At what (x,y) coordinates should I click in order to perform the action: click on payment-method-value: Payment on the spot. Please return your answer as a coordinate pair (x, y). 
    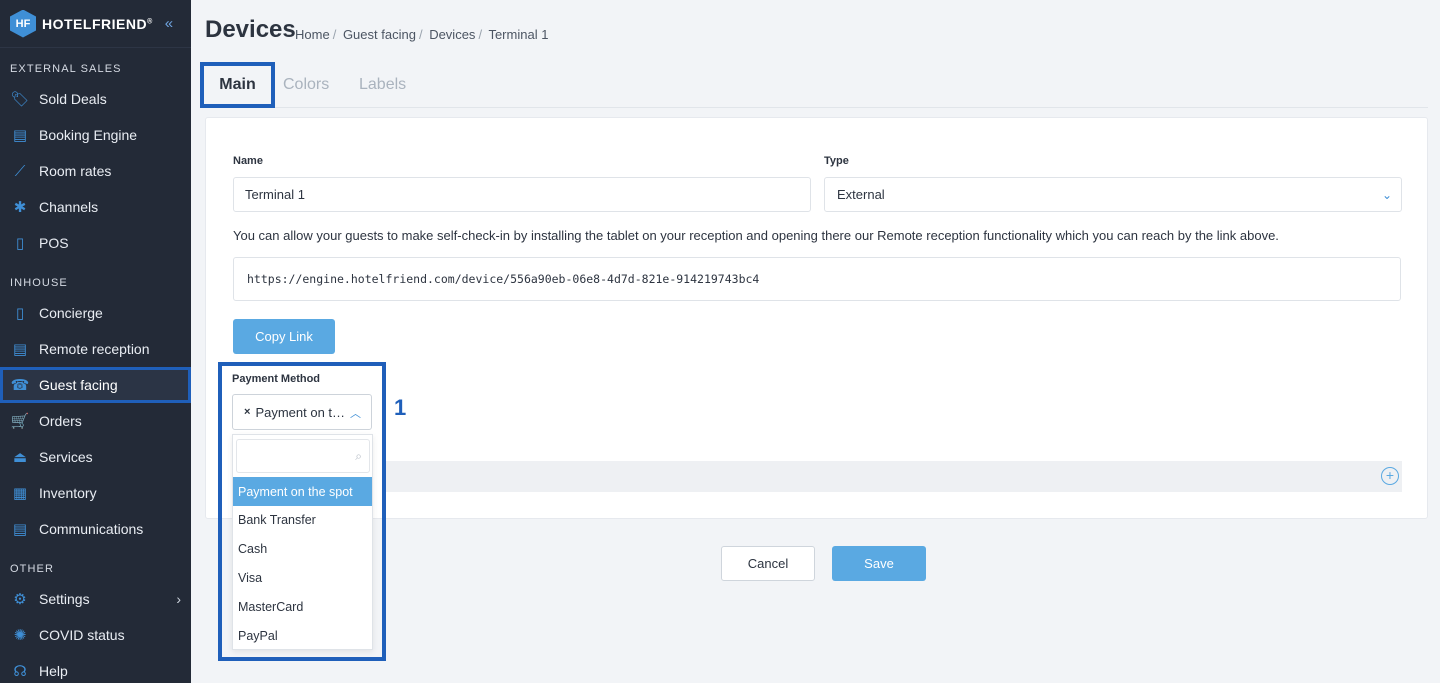
    Looking at the image, I should click on (301, 412).